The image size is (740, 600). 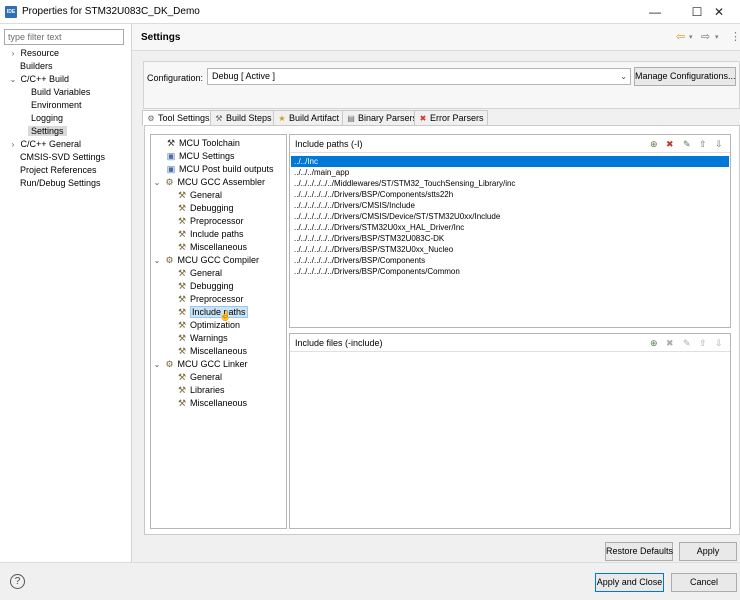 What do you see at coordinates (705, 36) in the screenshot?
I see `forward-arrow-icon: ⇨` at bounding box center [705, 36].